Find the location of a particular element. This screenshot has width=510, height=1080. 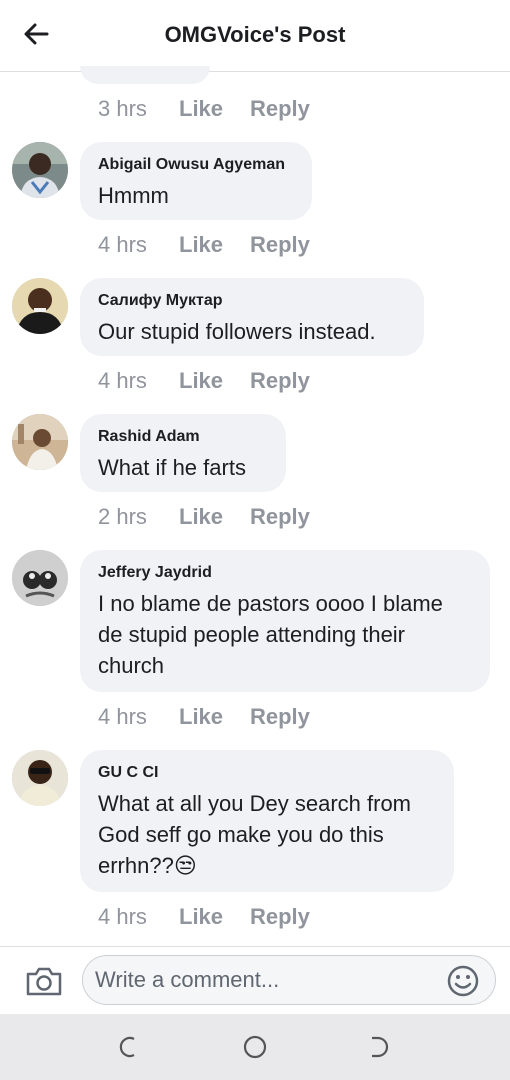

back-icon is located at coordinates (380, 1047).